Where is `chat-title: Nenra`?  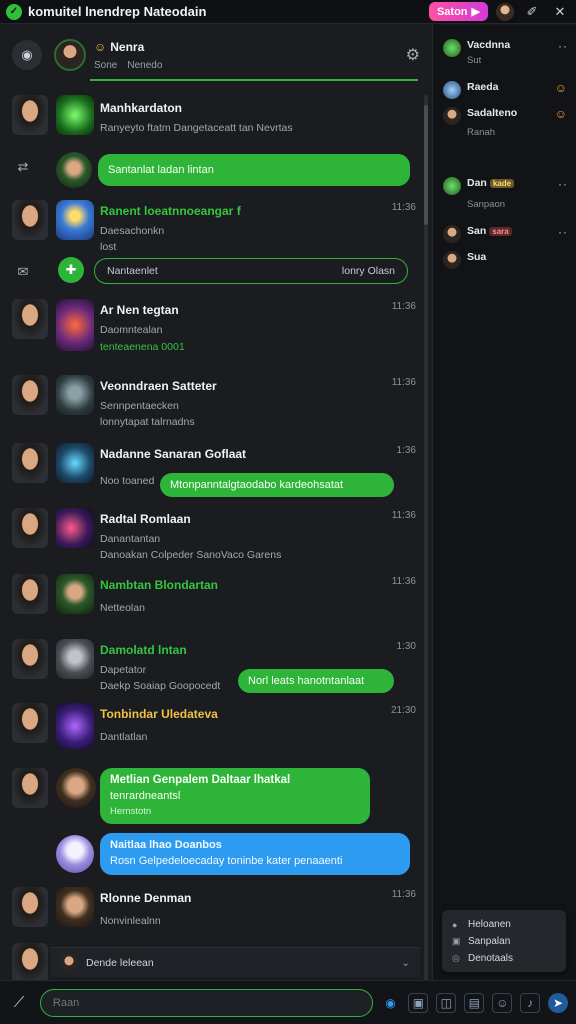
chat-title: Nenra is located at coordinates (127, 46).